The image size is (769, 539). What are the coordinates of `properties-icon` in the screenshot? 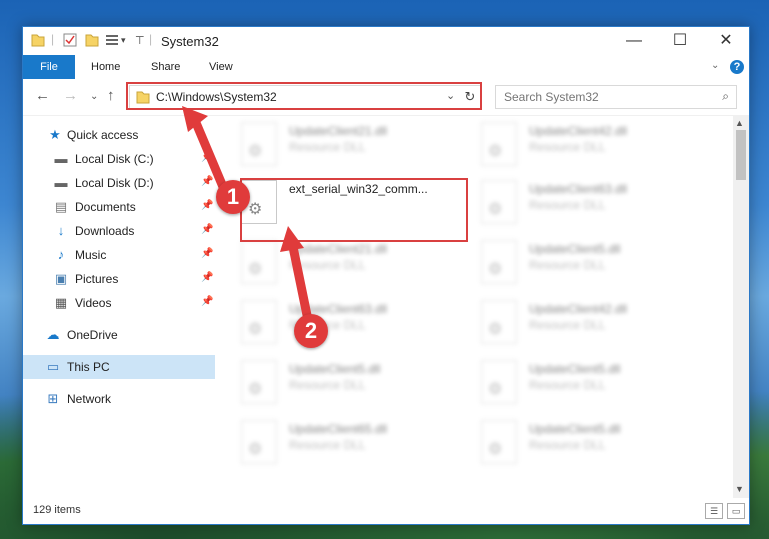 It's located at (70, 40).